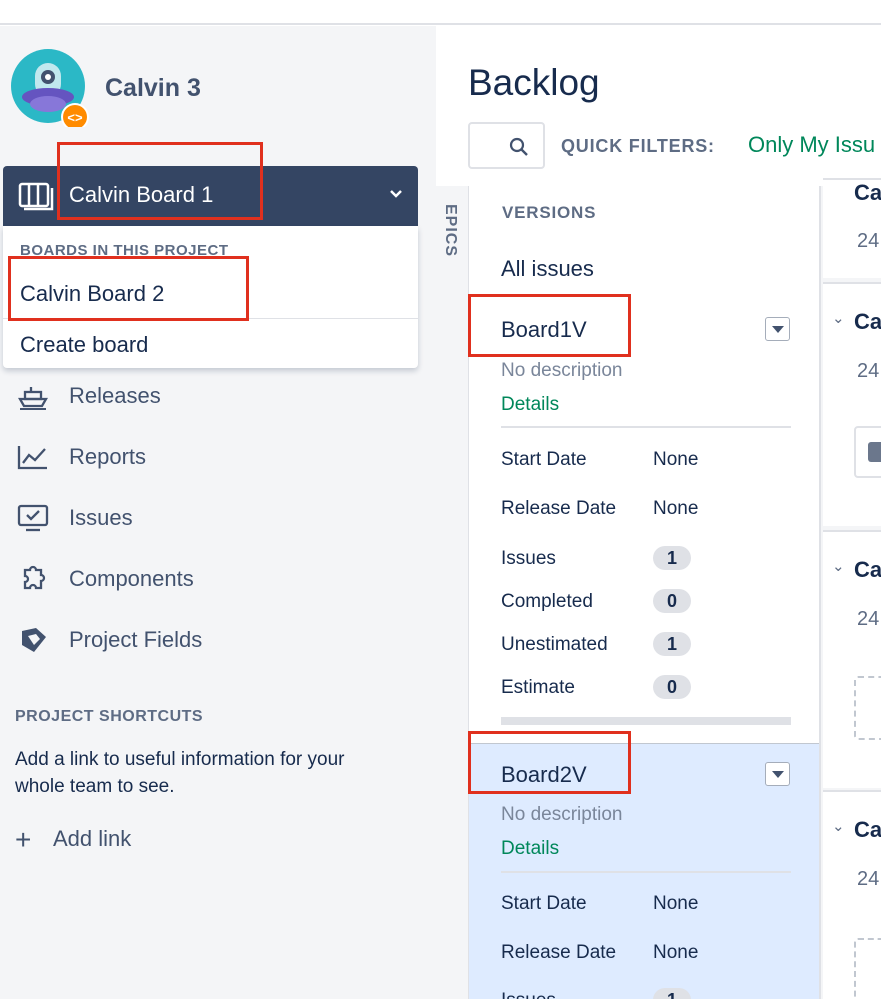 This screenshot has width=881, height=999. Describe the element at coordinates (23, 839) in the screenshot. I see `plus-icon: +` at that location.